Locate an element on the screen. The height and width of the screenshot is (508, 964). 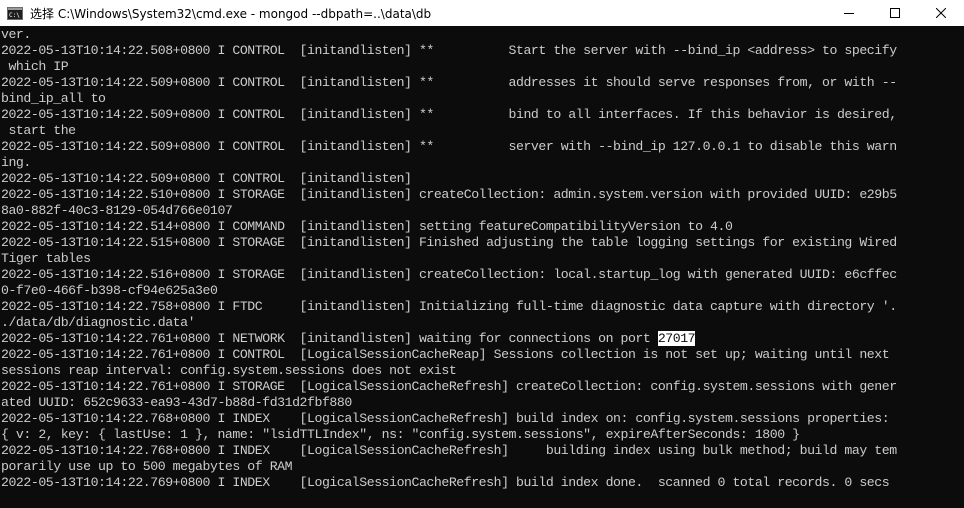
cmd-icon: C:\ is located at coordinates (15, 13).